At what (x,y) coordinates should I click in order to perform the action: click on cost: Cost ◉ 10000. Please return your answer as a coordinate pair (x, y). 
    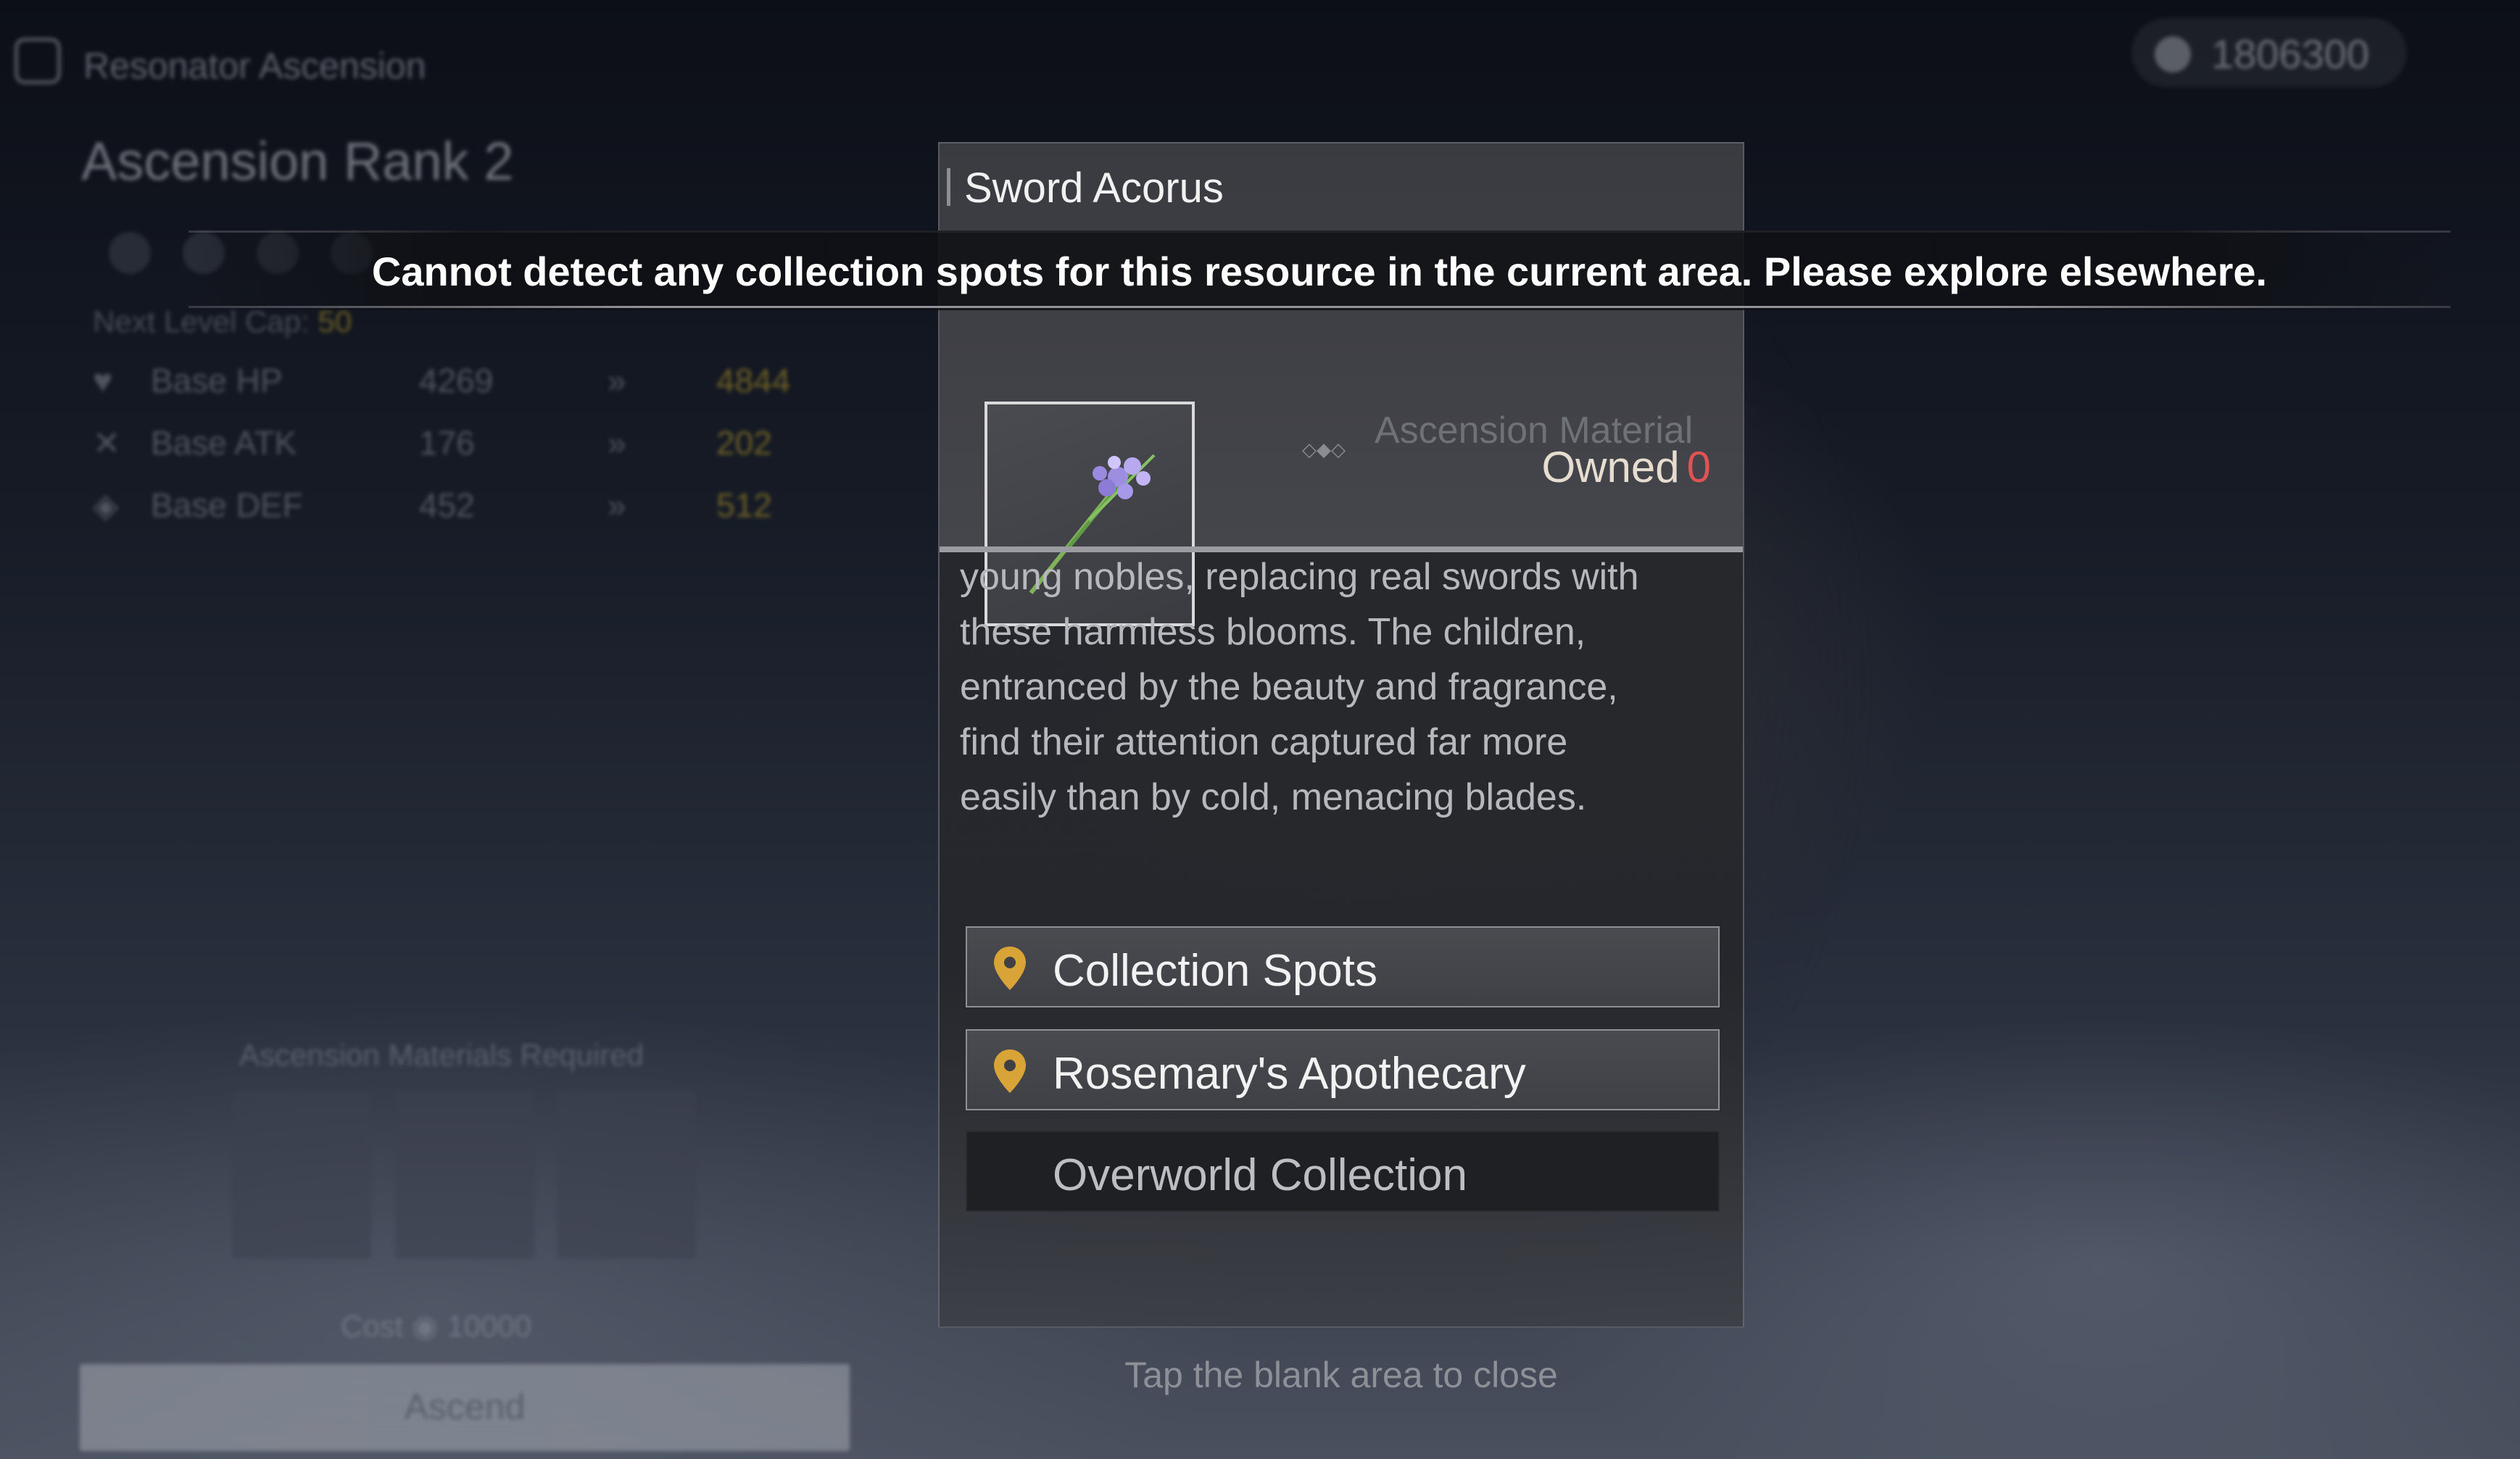
    Looking at the image, I should click on (436, 1326).